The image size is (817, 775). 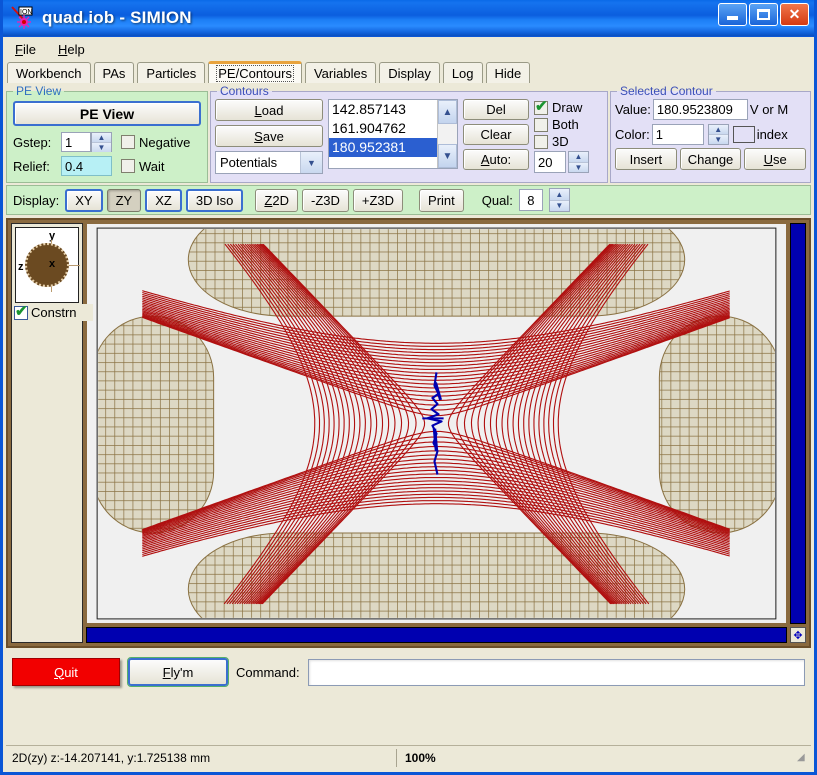 I want to click on gstep-up-icon: ▲, so click(x=101, y=138).